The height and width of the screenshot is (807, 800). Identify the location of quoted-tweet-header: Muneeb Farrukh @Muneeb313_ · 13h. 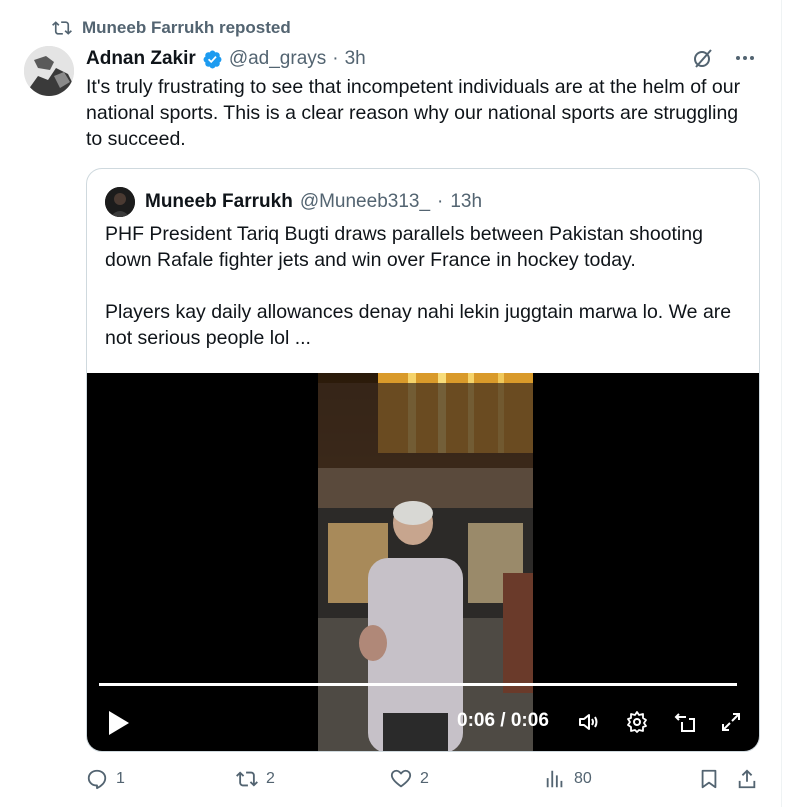
(293, 202).